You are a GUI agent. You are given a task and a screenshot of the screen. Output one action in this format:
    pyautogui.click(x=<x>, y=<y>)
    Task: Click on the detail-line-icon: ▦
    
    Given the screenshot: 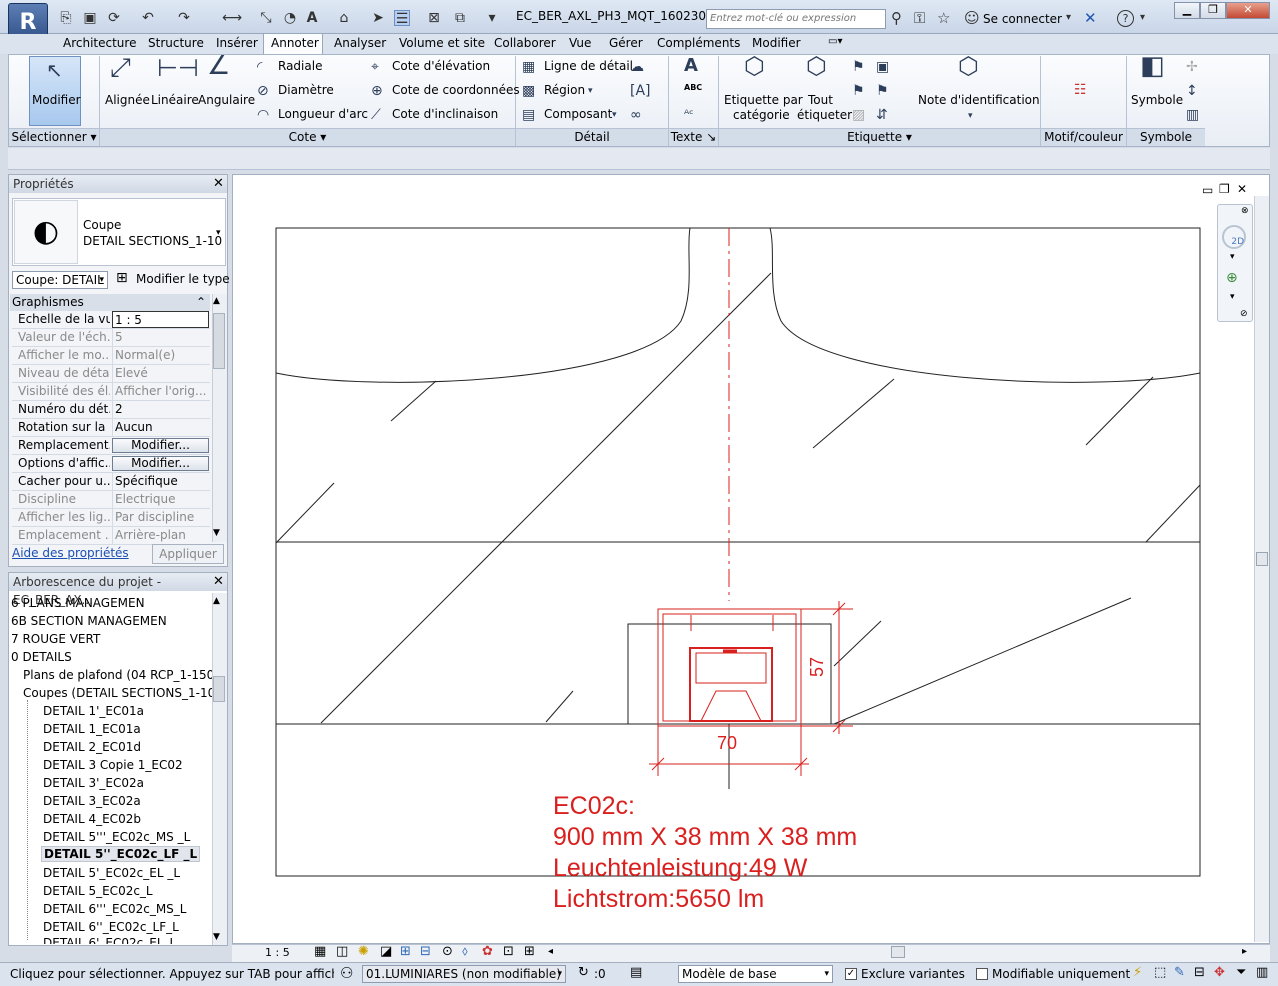 What is the action you would take?
    pyautogui.click(x=528, y=67)
    